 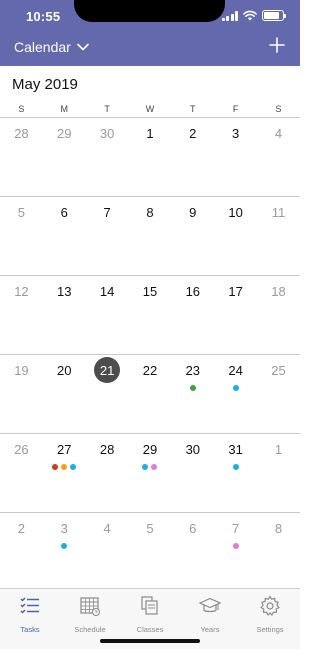 What do you see at coordinates (21, 291) in the screenshot?
I see `day-number: 12` at bounding box center [21, 291].